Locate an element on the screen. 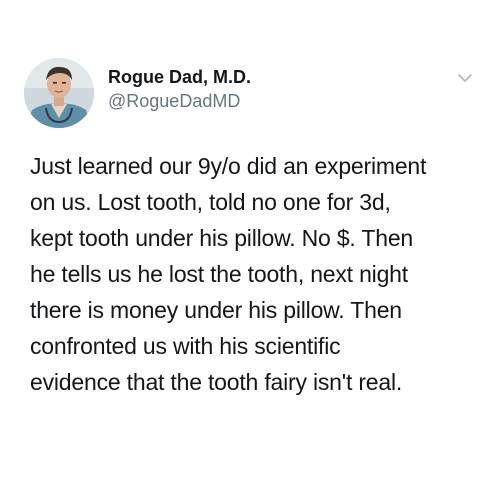  avatar is located at coordinates (59, 93).